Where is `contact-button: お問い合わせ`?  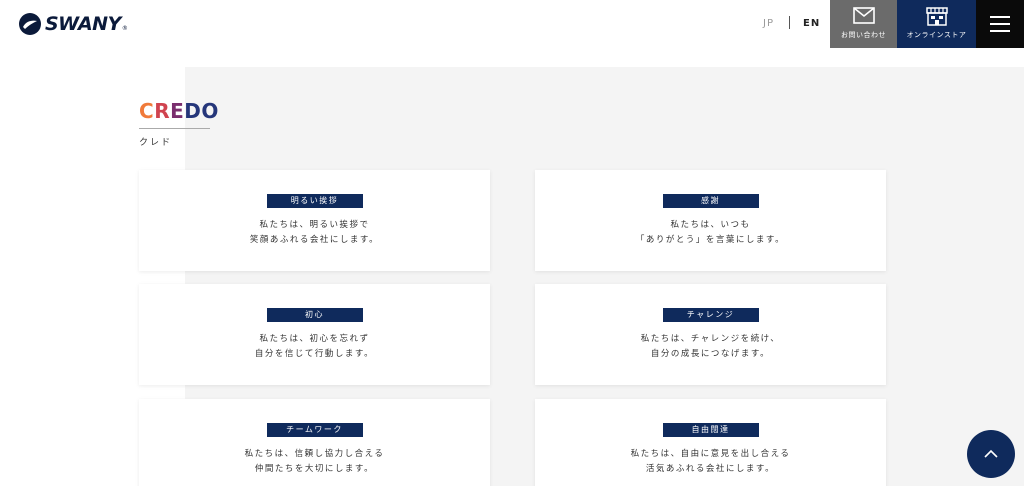 contact-button: お問い合わせ is located at coordinates (863, 24).